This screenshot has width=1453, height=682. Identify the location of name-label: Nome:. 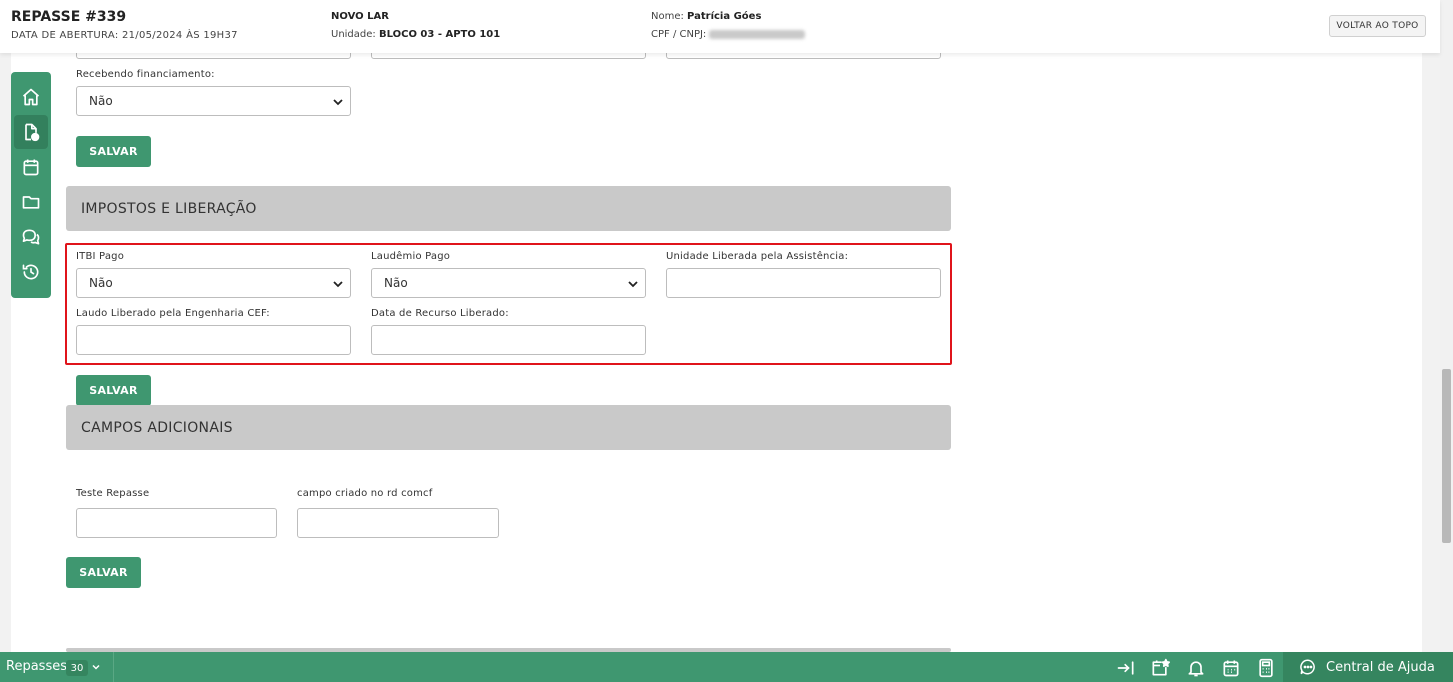
(669, 16).